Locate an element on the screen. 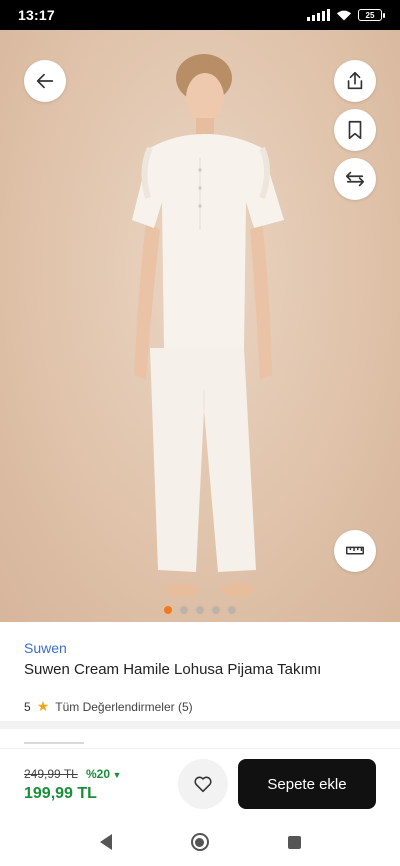 This screenshot has width=400, height=866. arrow-left-icon is located at coordinates (45, 81).